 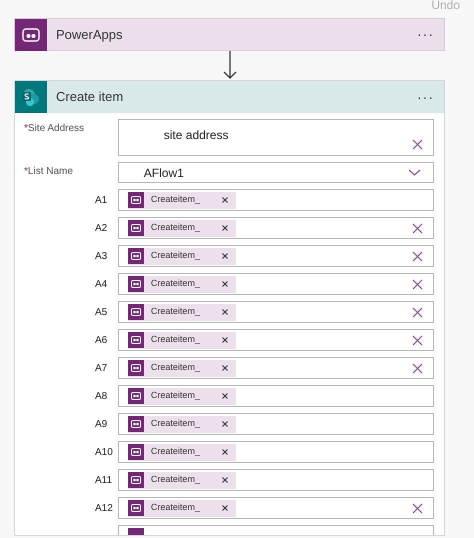 What do you see at coordinates (104, 509) in the screenshot?
I see `field-label: A12` at bounding box center [104, 509].